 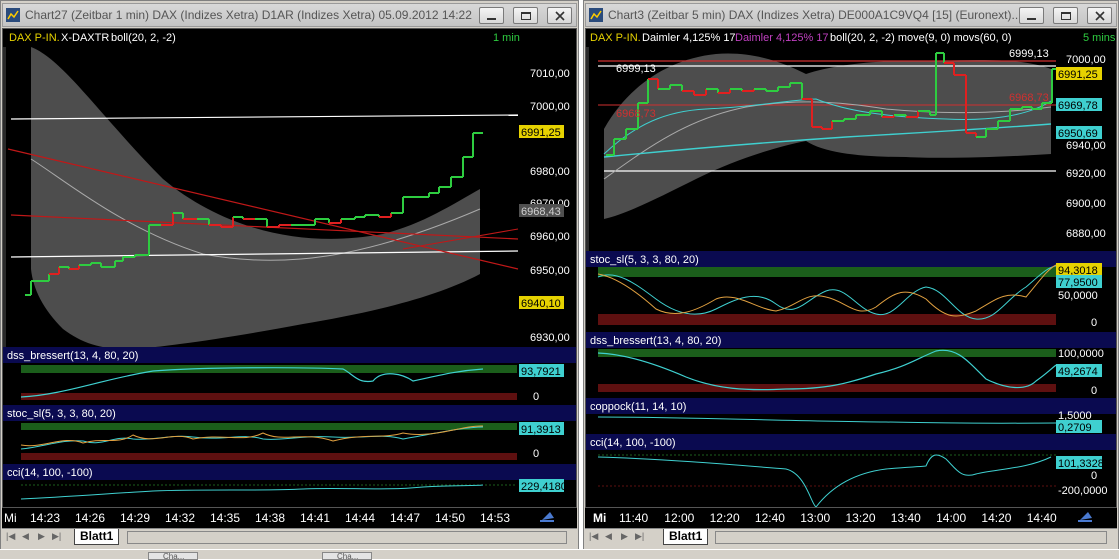 I want to click on time-tick: 14:00, so click(x=951, y=518).